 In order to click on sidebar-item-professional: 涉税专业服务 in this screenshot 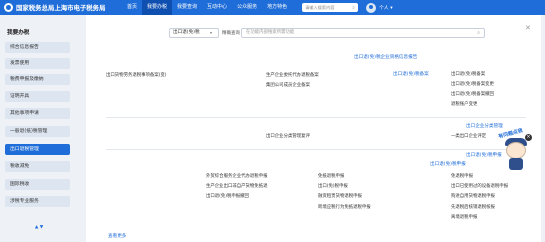, I will do `click(37, 201)`.